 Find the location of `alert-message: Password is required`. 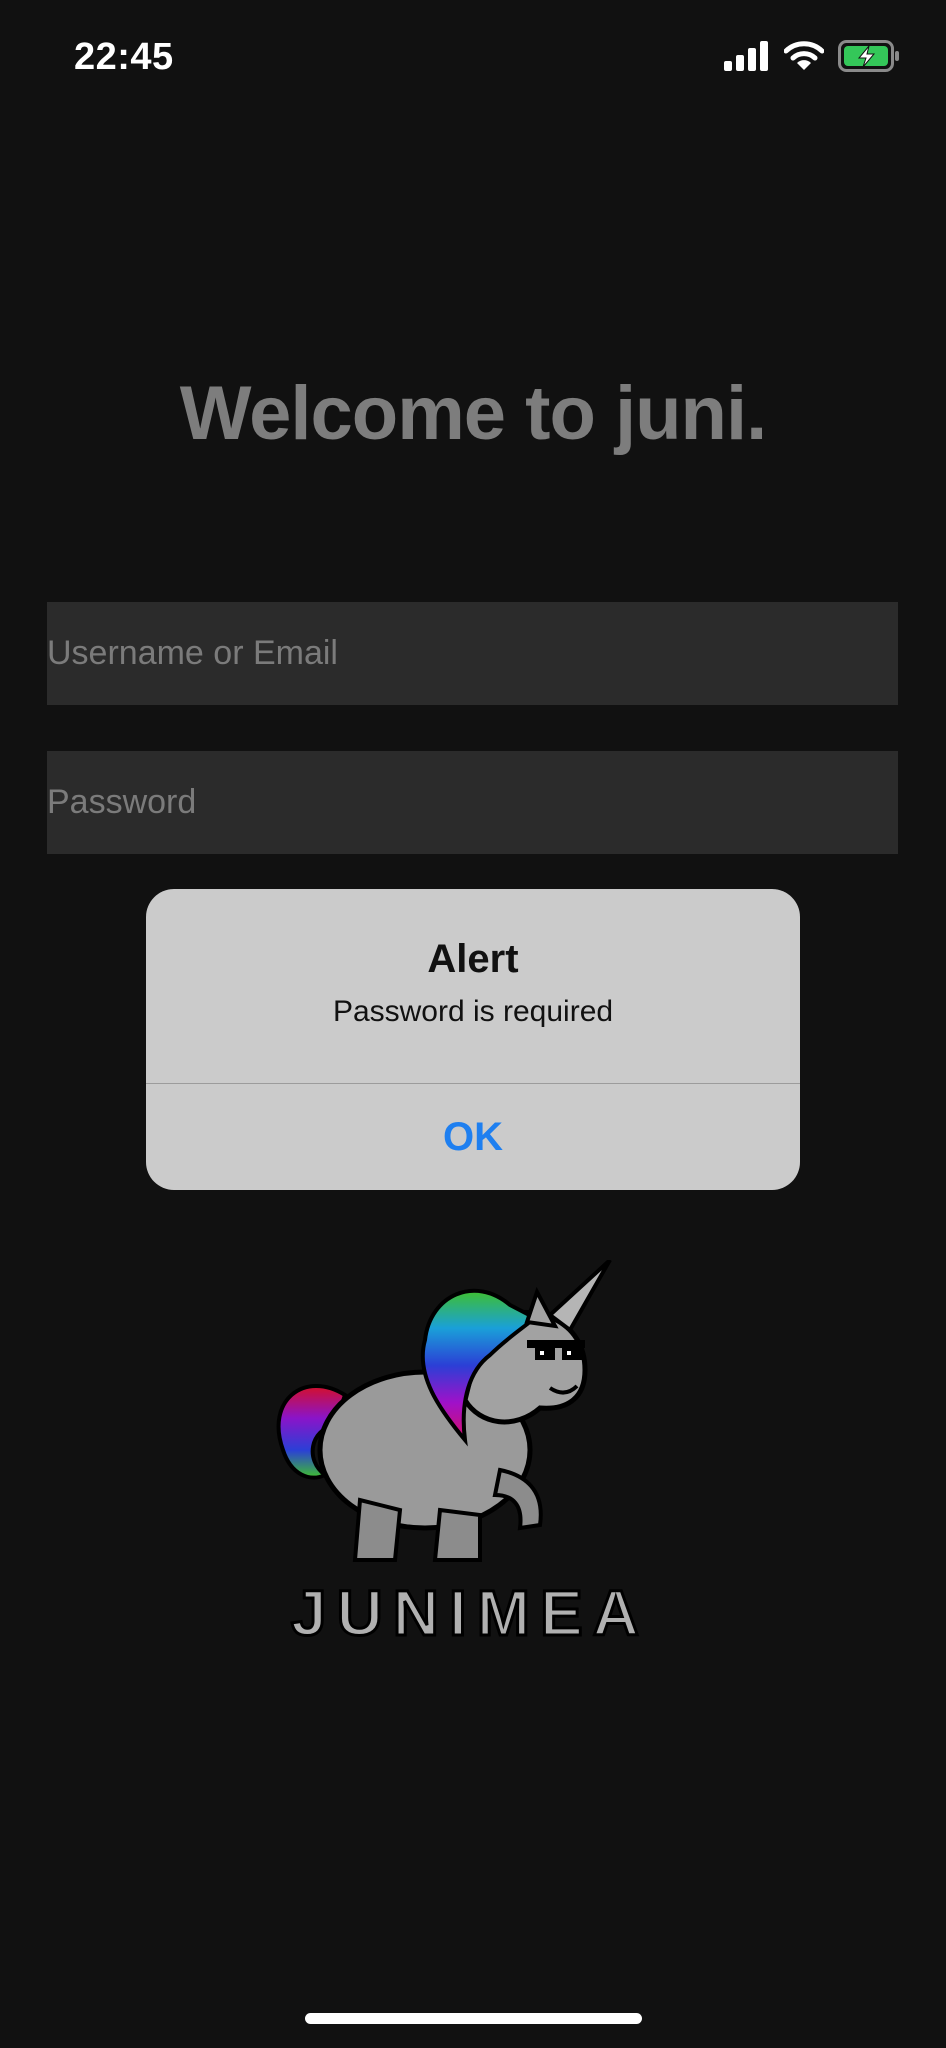

alert-message: Password is required is located at coordinates (473, 1011).